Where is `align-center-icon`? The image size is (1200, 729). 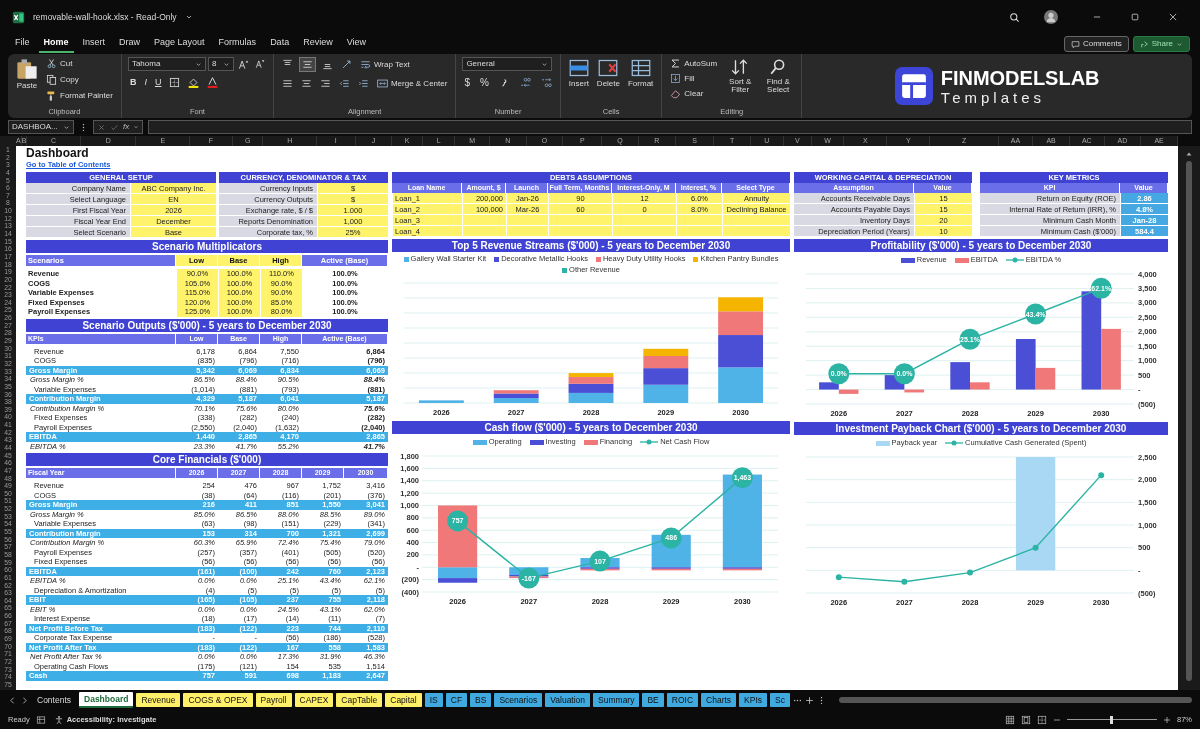
align-center-icon is located at coordinates (306, 83).